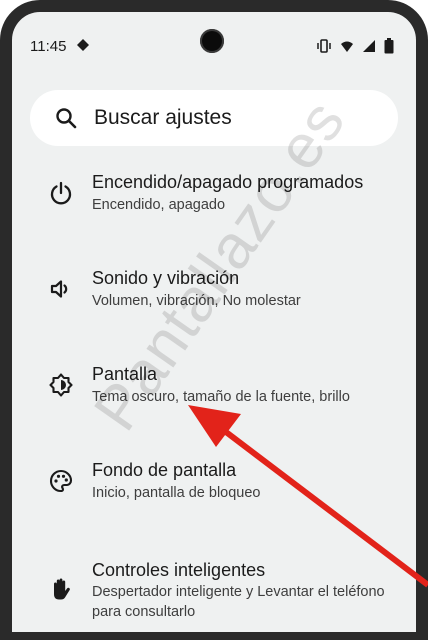  Describe the element at coordinates (61, 589) in the screenshot. I see `hand-icon` at that location.